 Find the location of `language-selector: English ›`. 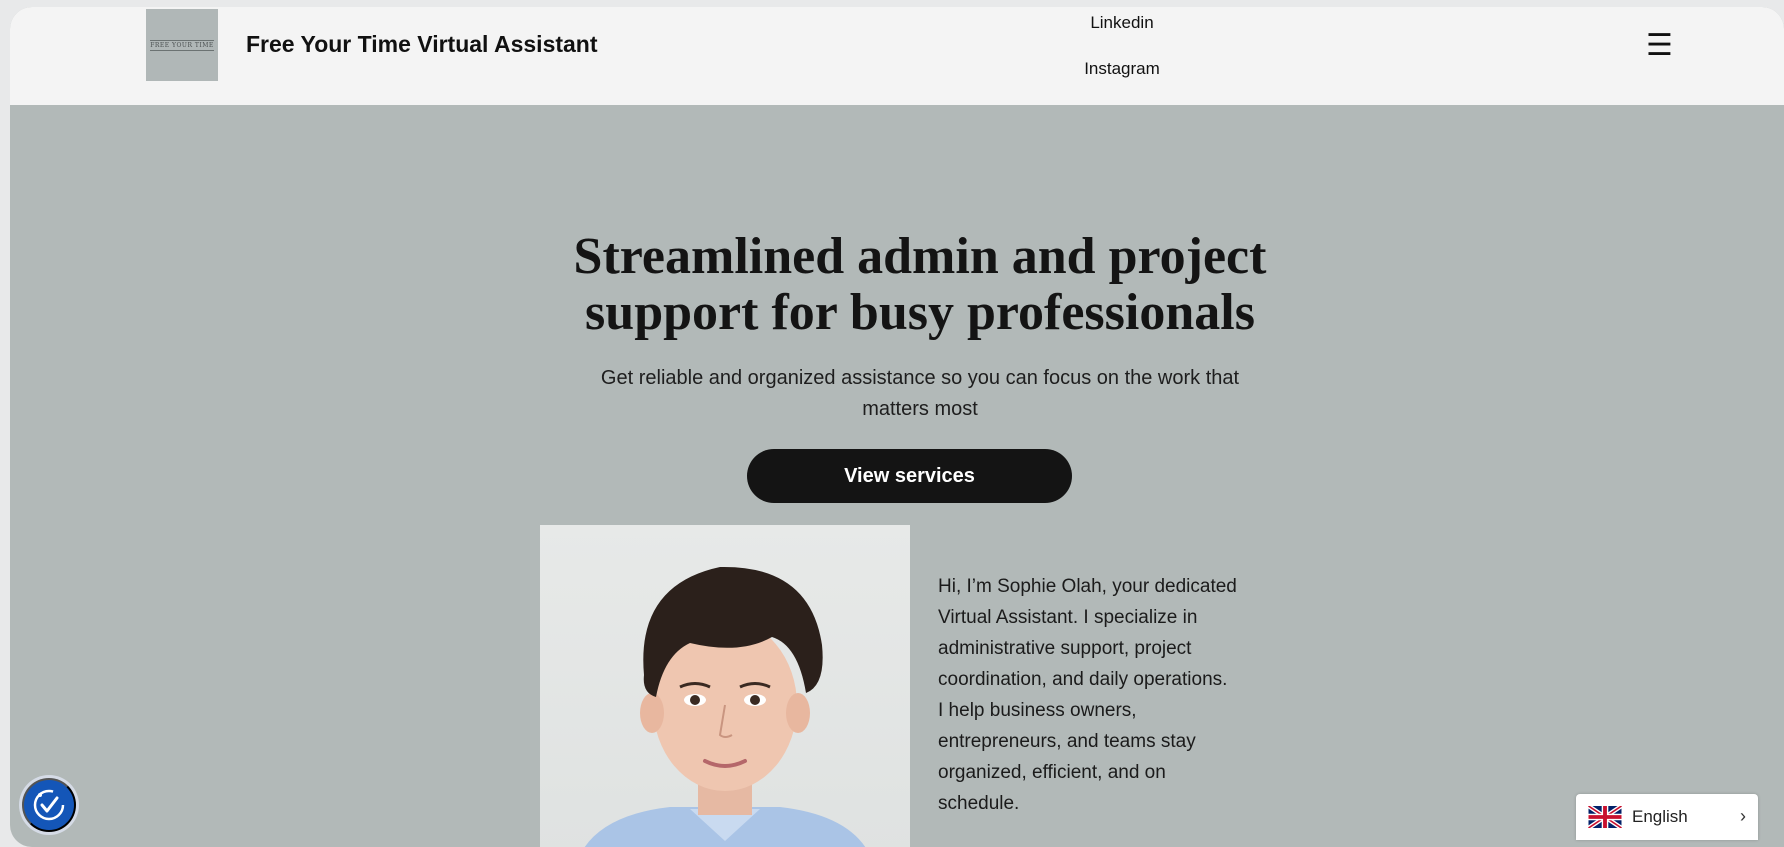

language-selector: English › is located at coordinates (1667, 817).